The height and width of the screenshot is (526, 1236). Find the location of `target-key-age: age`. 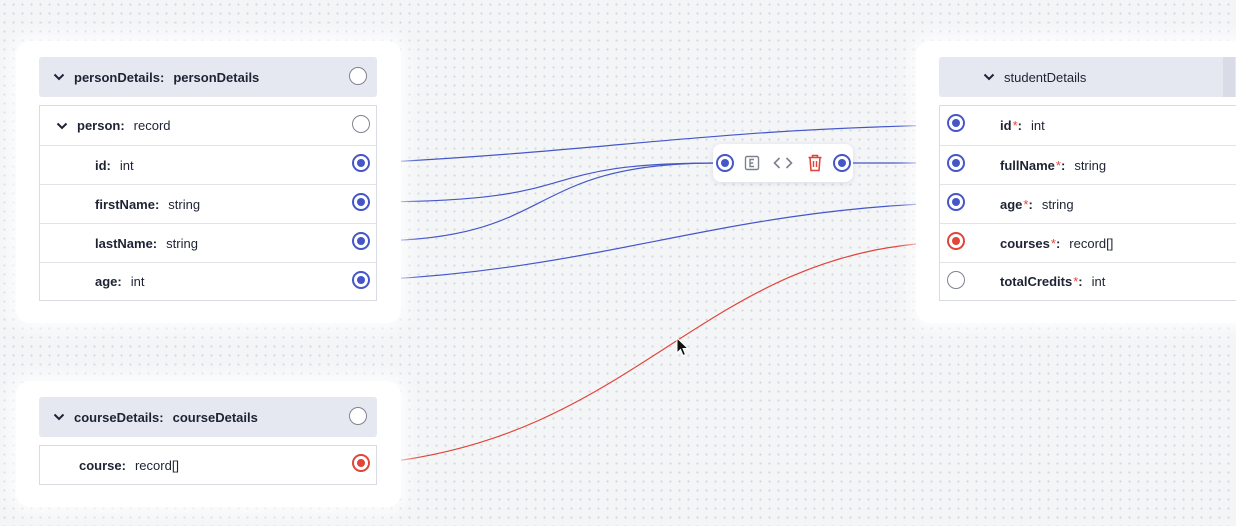

target-key-age: age is located at coordinates (1011, 204).